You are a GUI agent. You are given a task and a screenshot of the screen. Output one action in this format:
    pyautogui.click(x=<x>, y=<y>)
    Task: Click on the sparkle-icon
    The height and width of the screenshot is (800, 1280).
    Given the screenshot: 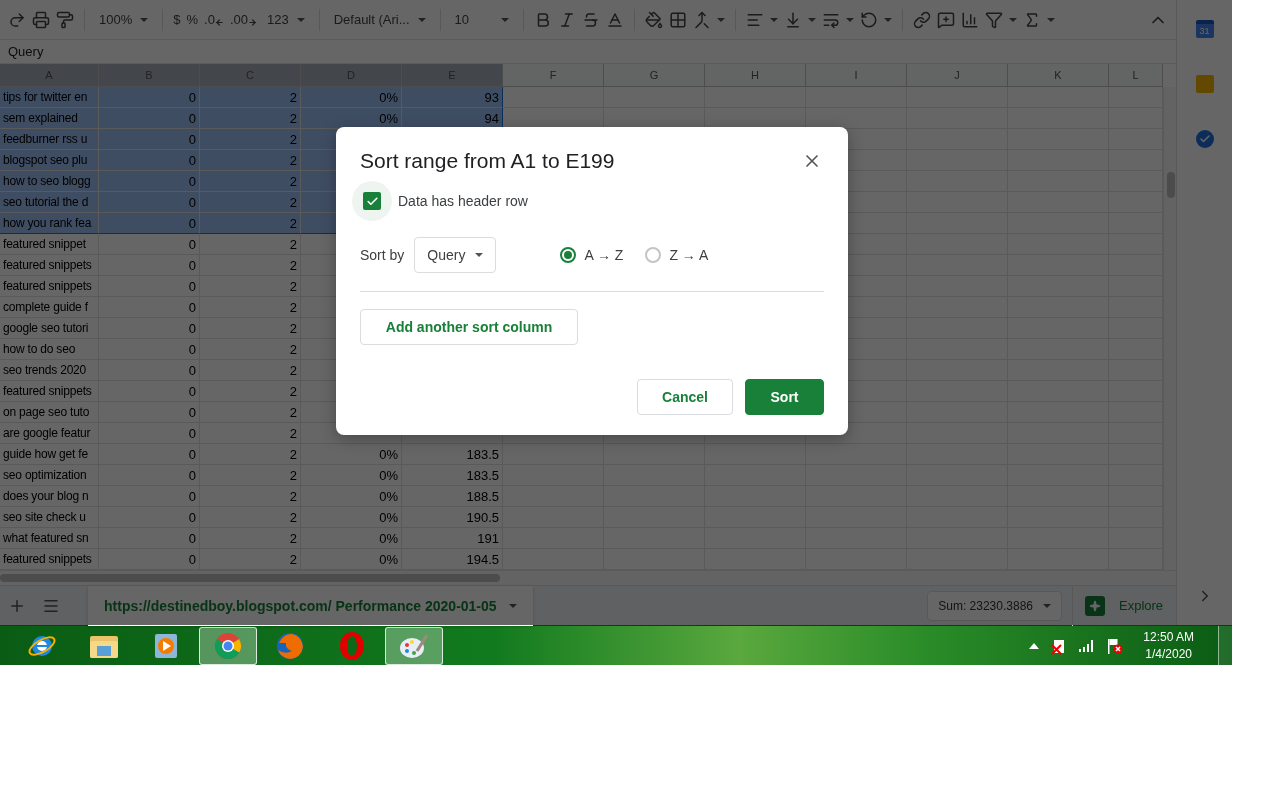 What is the action you would take?
    pyautogui.click(x=1095, y=605)
    